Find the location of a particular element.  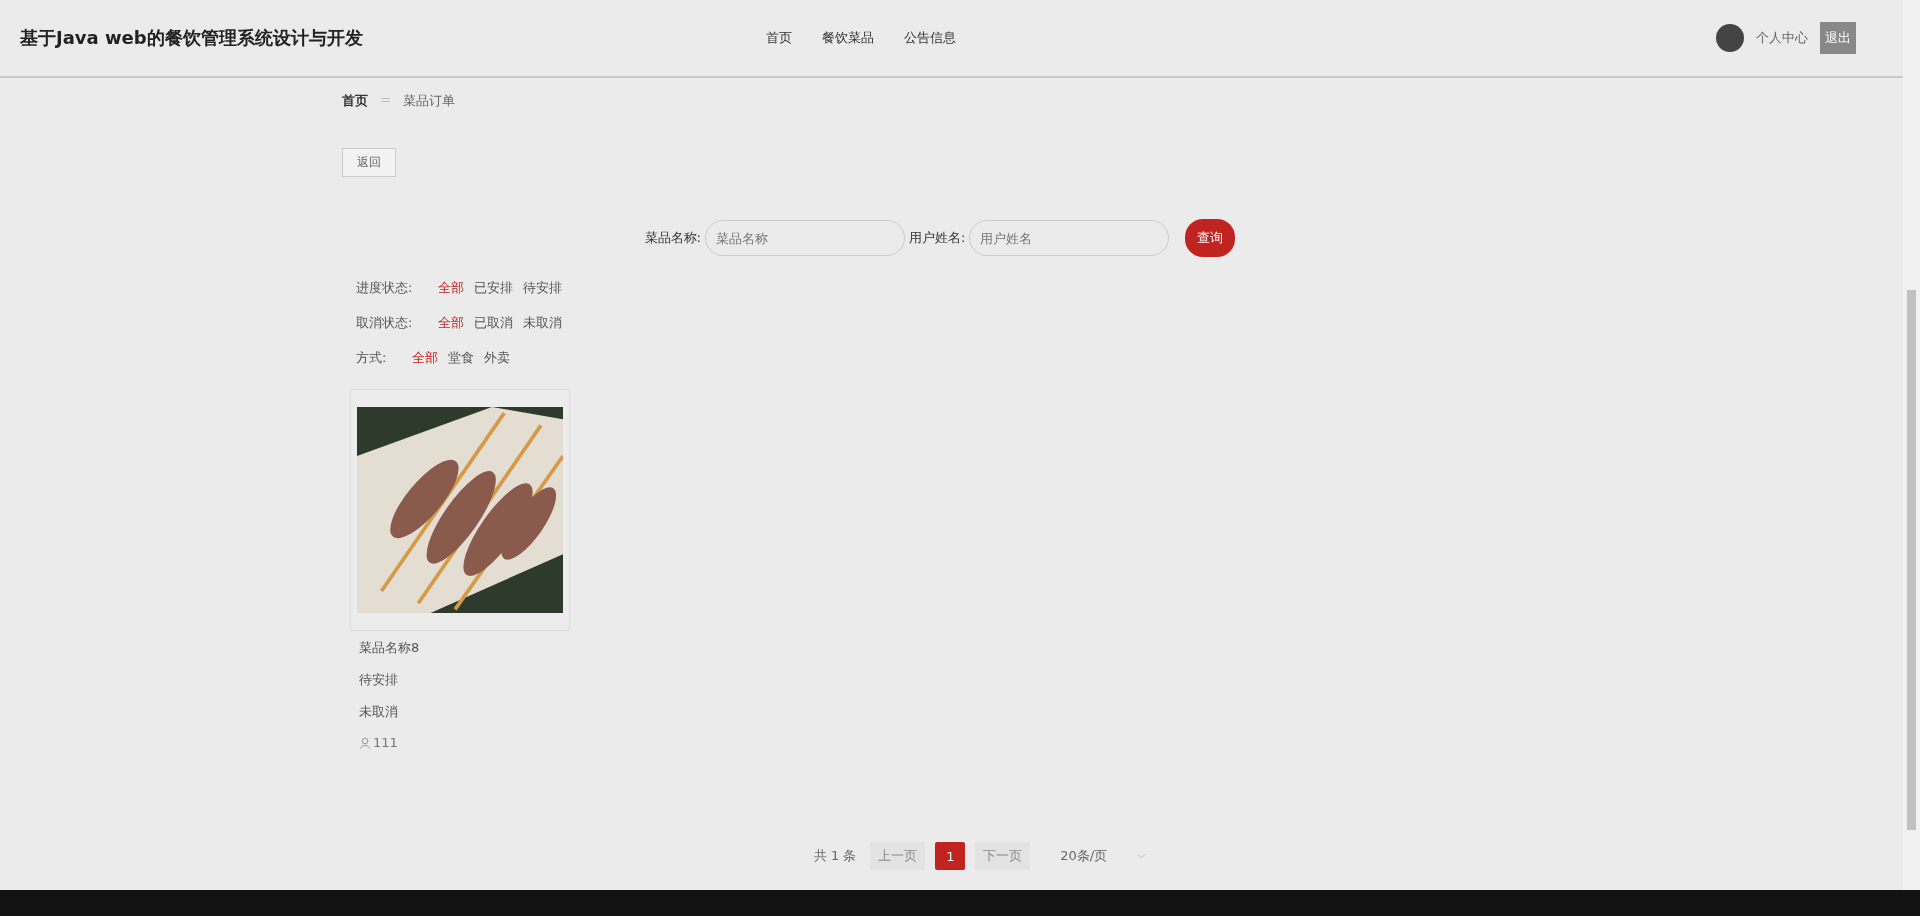

scrollbar is located at coordinates (1911, 445).